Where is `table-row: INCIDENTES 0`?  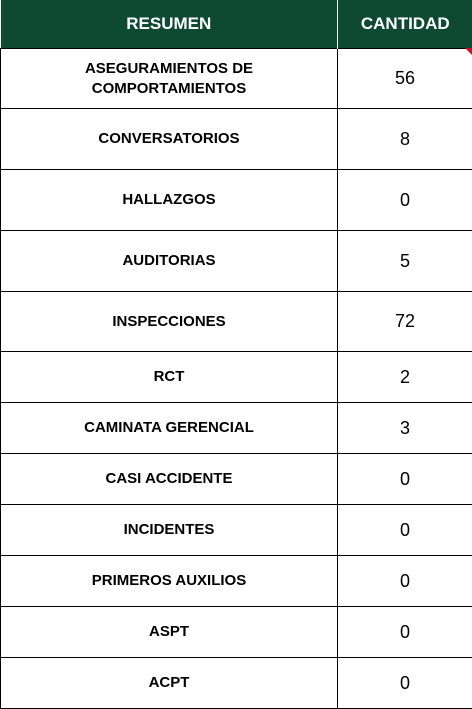
table-row: INCIDENTES 0 is located at coordinates (236, 530).